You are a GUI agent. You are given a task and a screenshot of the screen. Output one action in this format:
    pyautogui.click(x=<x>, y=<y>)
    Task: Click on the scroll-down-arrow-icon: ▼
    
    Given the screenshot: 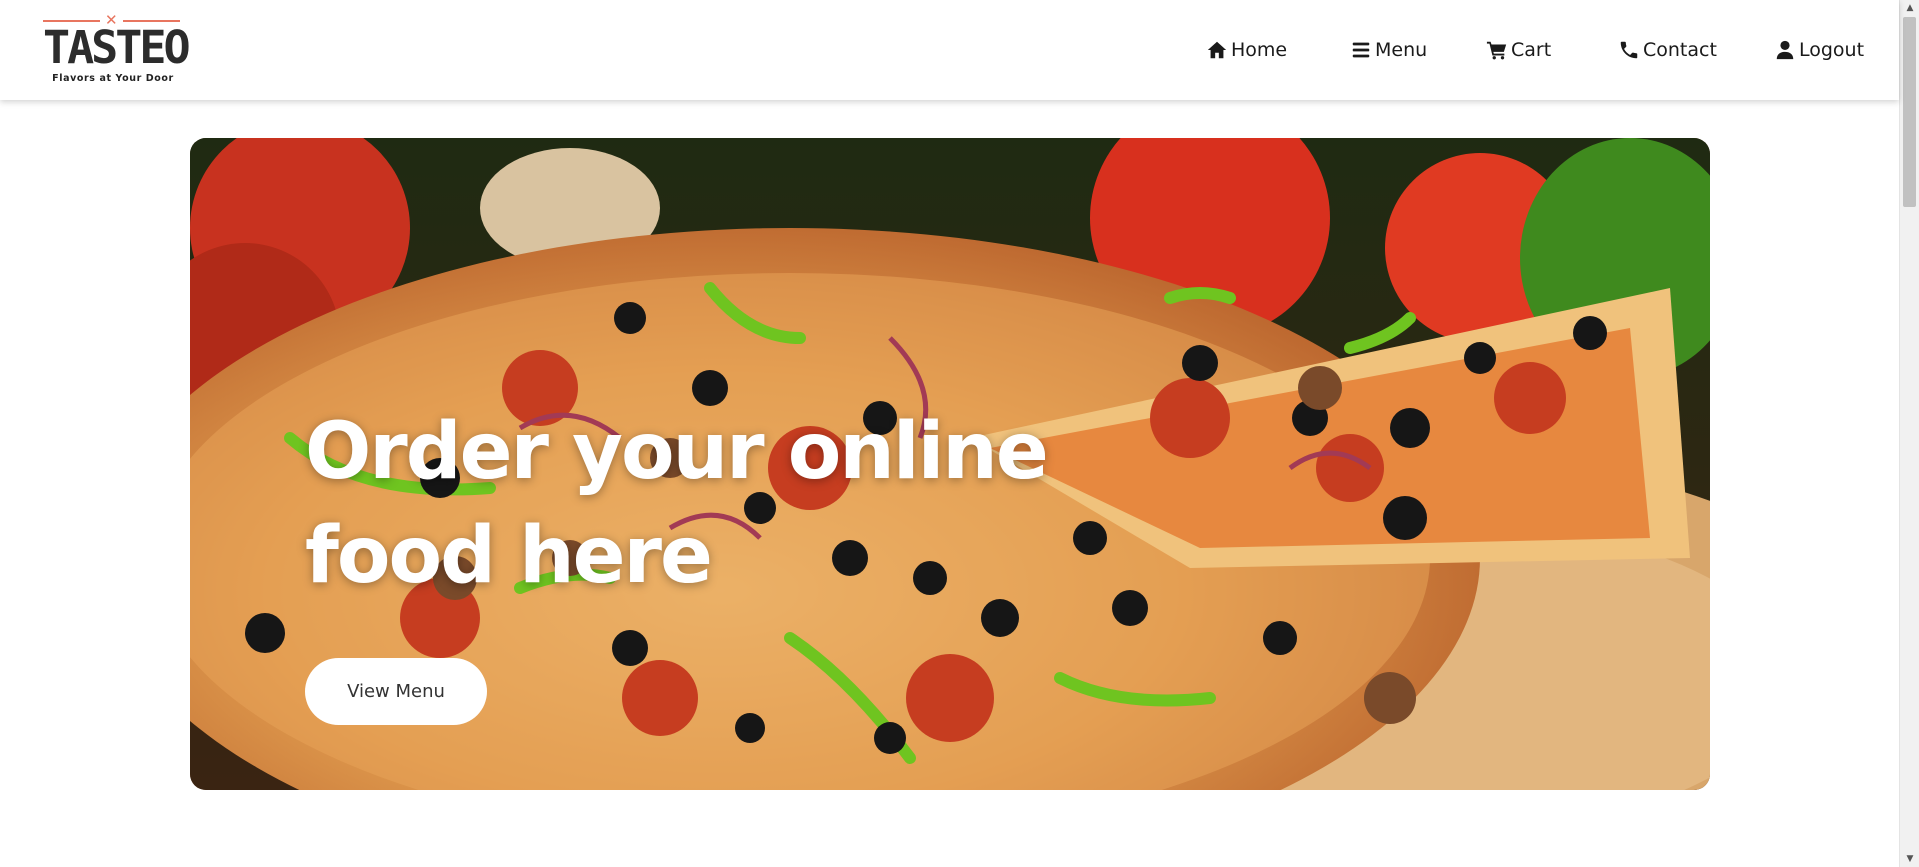 What is the action you would take?
    pyautogui.click(x=1909, y=859)
    